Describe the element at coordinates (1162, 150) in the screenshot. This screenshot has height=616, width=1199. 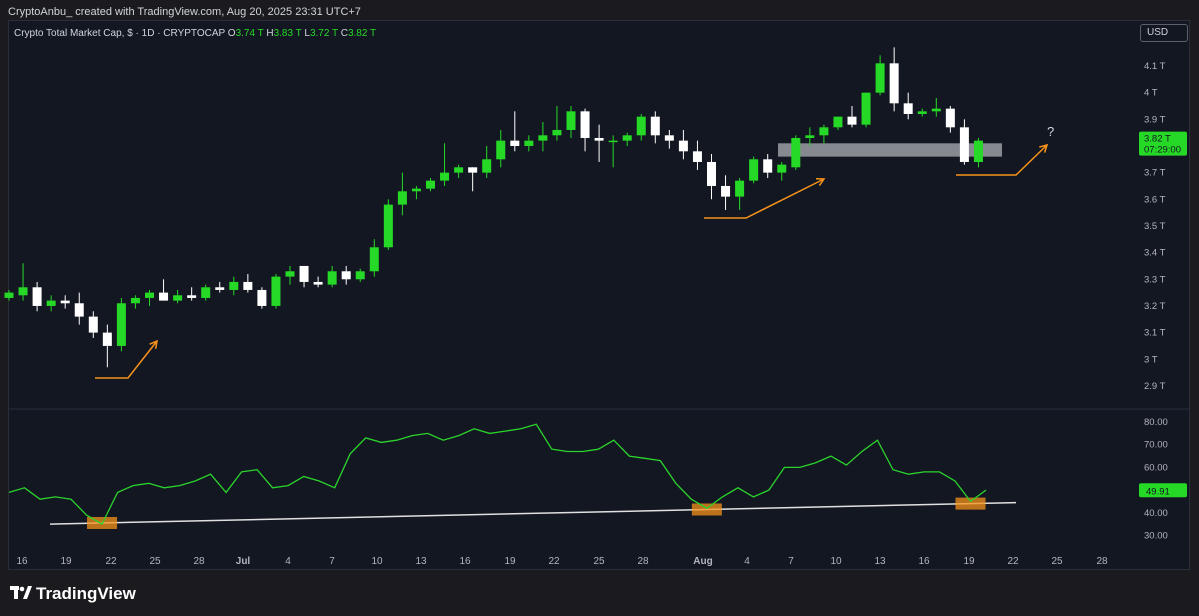
I see `countdown-label: 07:29:00` at that location.